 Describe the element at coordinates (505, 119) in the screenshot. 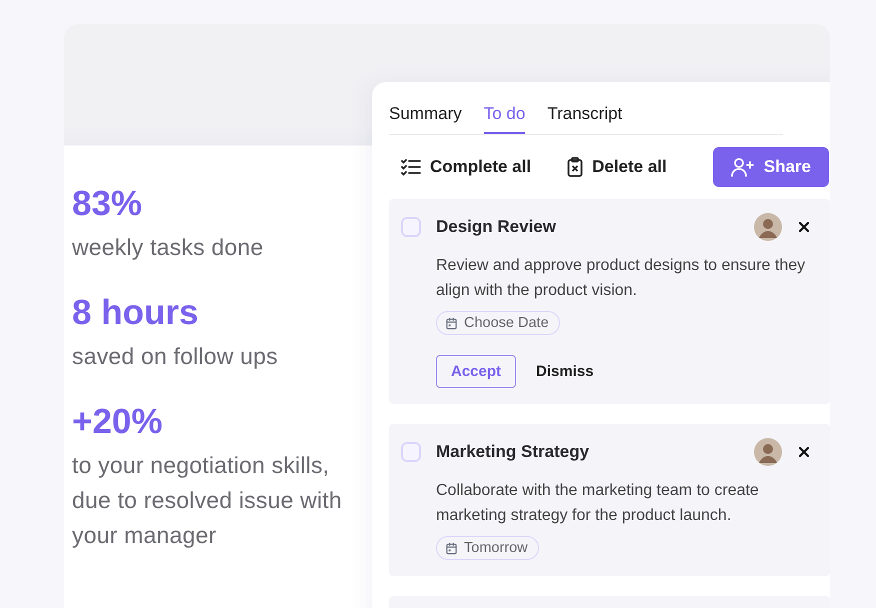

I see `tab: To do` at that location.